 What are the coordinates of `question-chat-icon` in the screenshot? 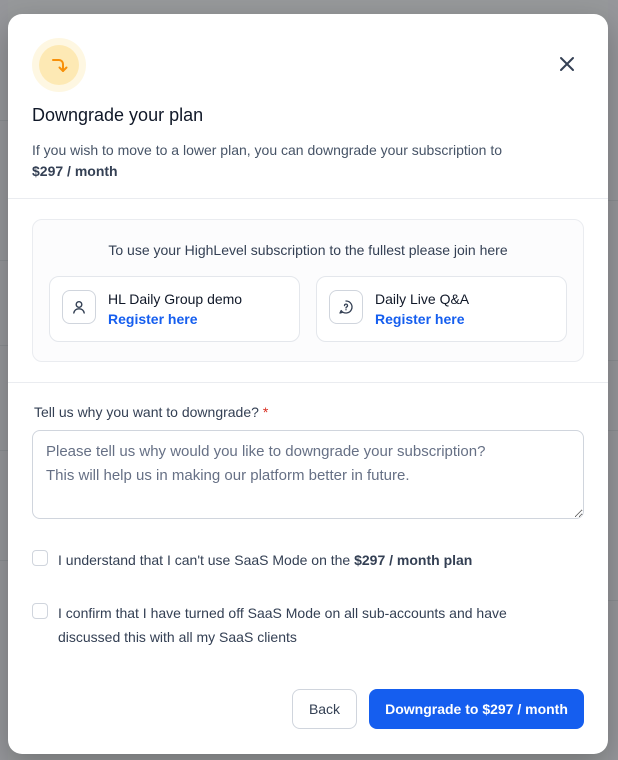 It's located at (346, 307).